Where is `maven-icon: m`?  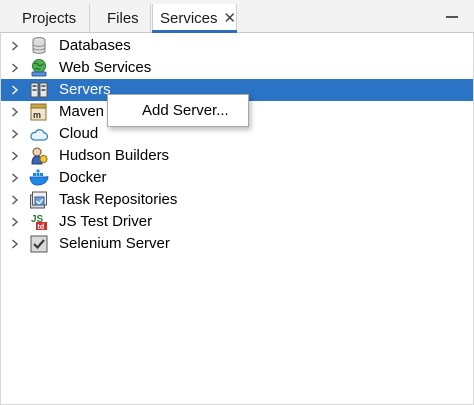
maven-icon: m is located at coordinates (39, 112).